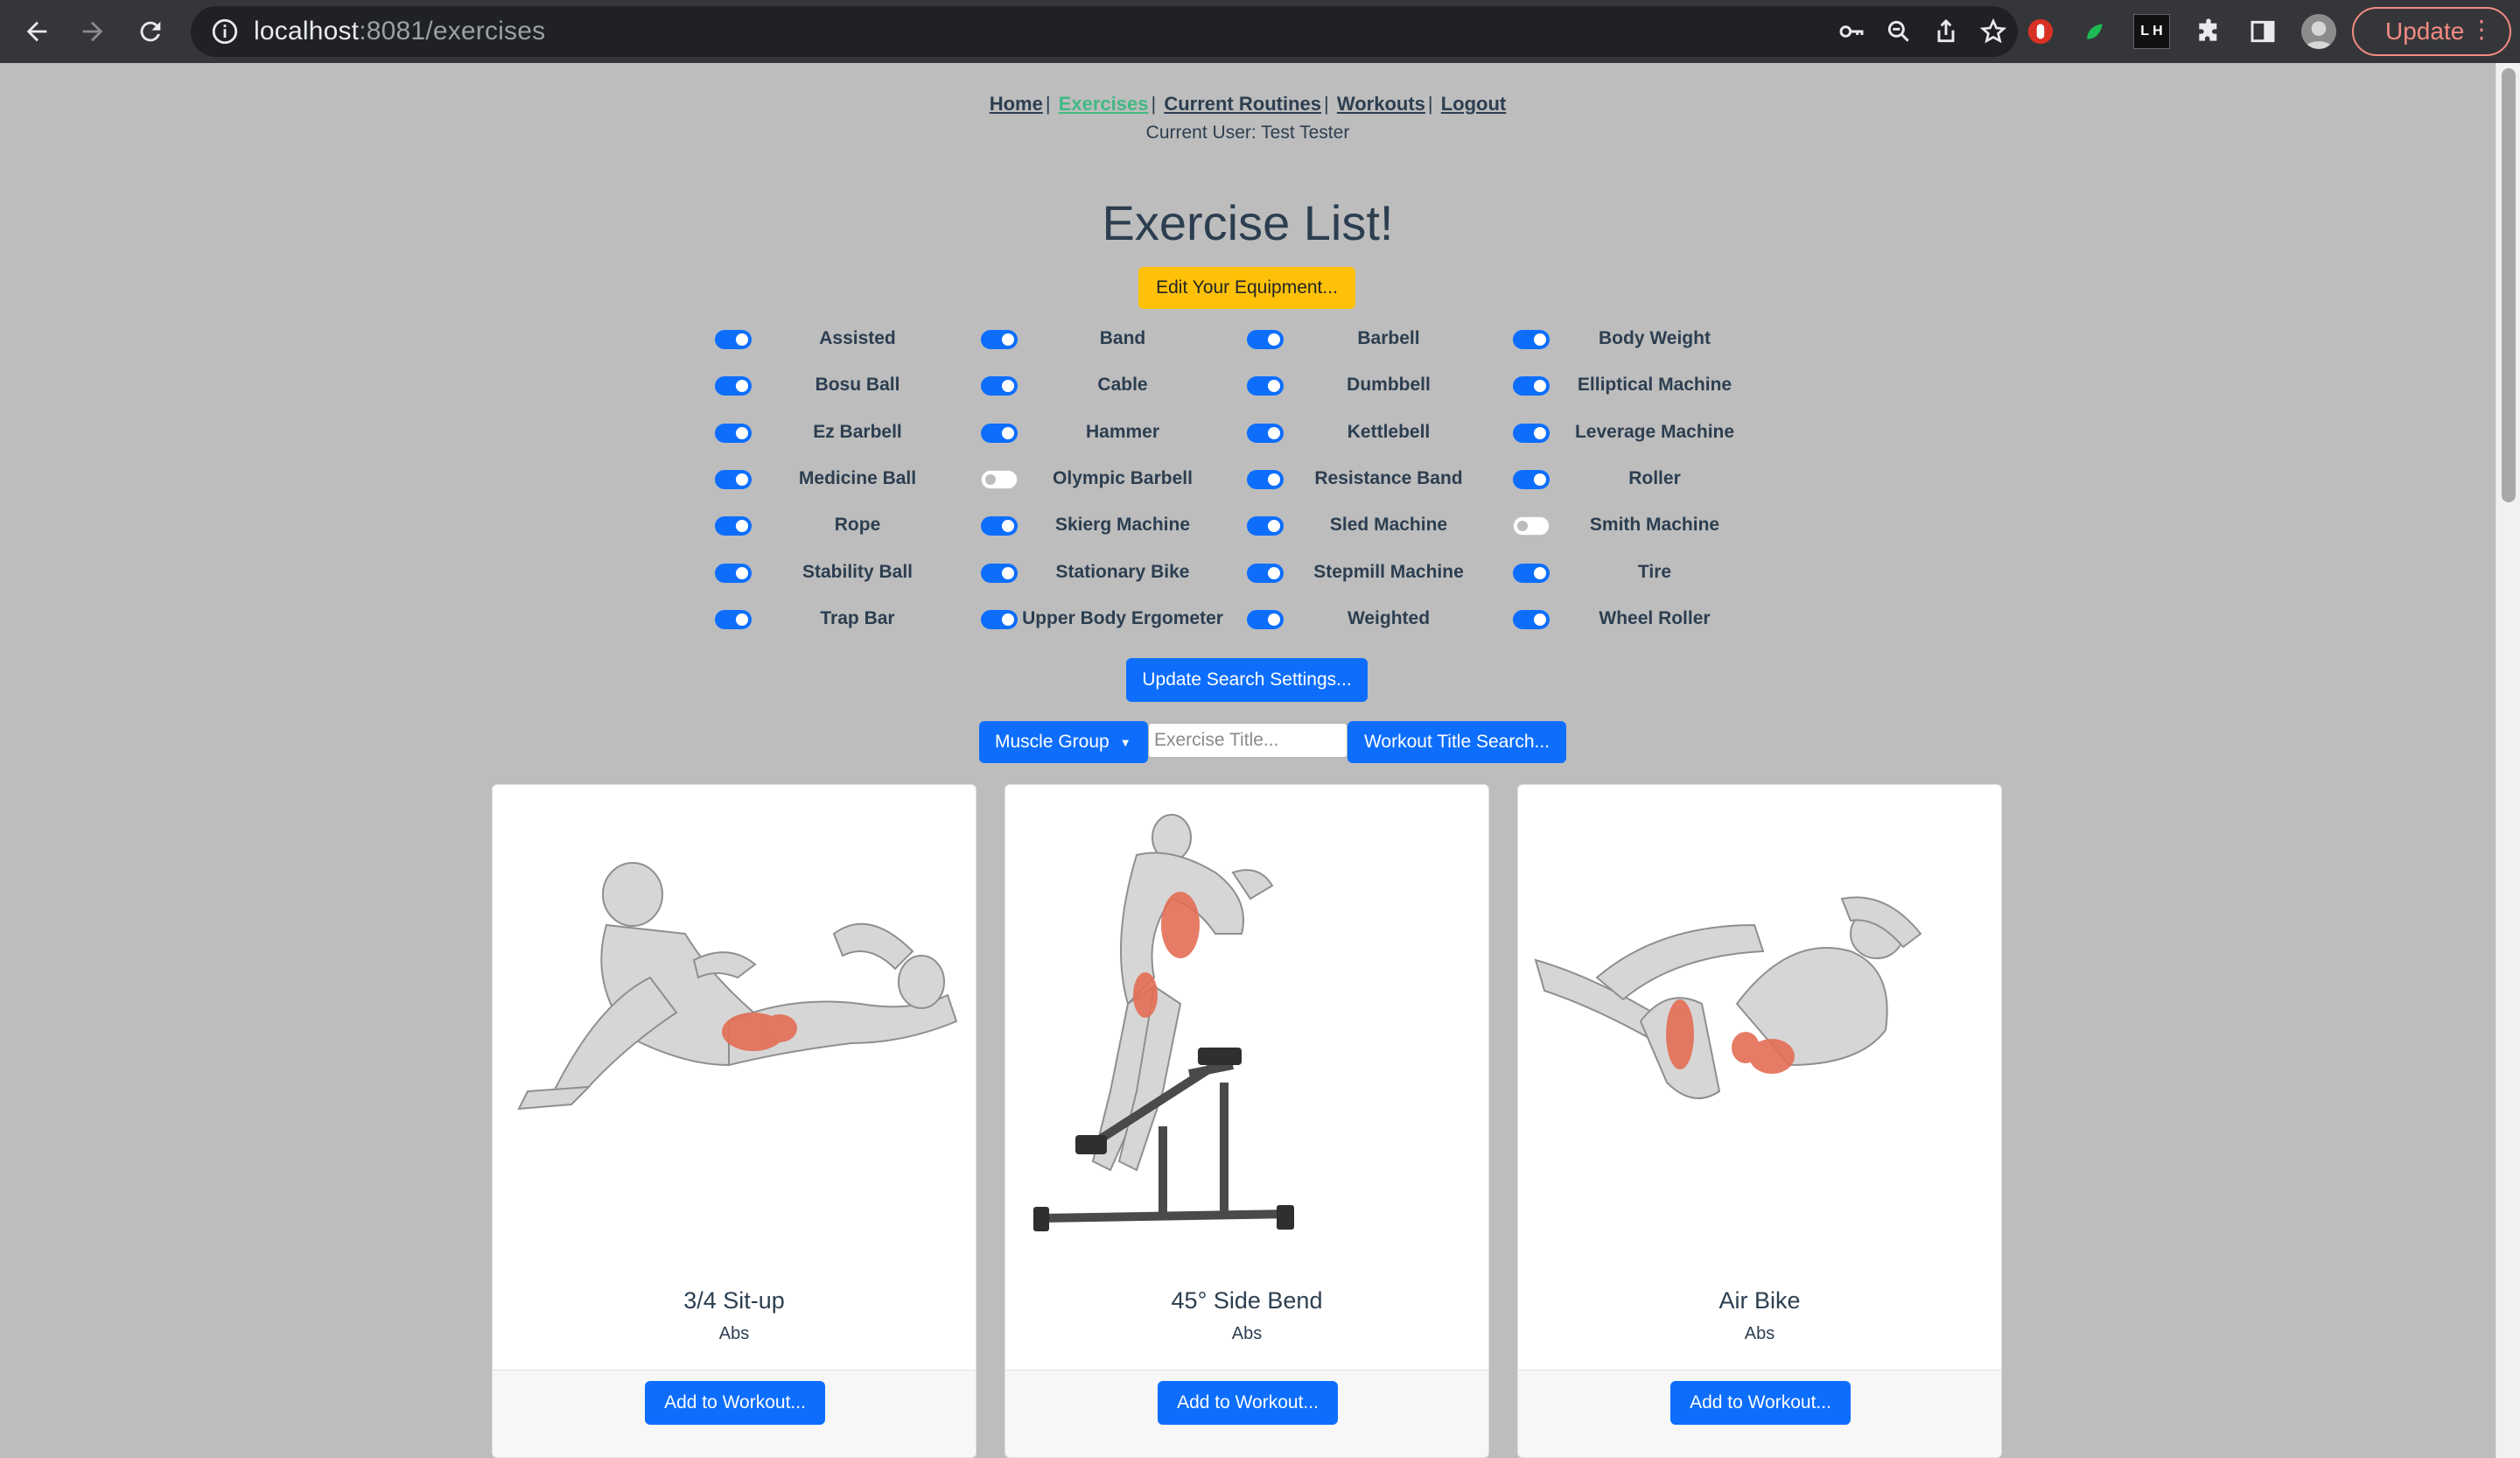  Describe the element at coordinates (737, 986) in the screenshot. I see `exercise-illustration-situp` at that location.